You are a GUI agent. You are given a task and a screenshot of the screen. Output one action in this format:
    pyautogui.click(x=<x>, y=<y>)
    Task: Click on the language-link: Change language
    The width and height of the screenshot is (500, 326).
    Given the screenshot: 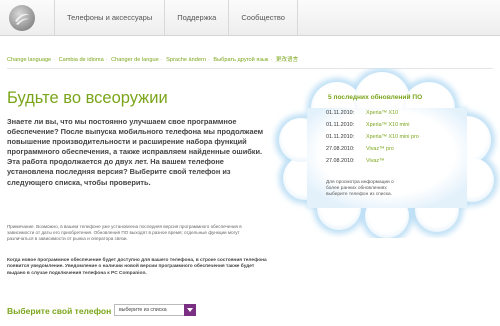 What is the action you would take?
    pyautogui.click(x=29, y=60)
    